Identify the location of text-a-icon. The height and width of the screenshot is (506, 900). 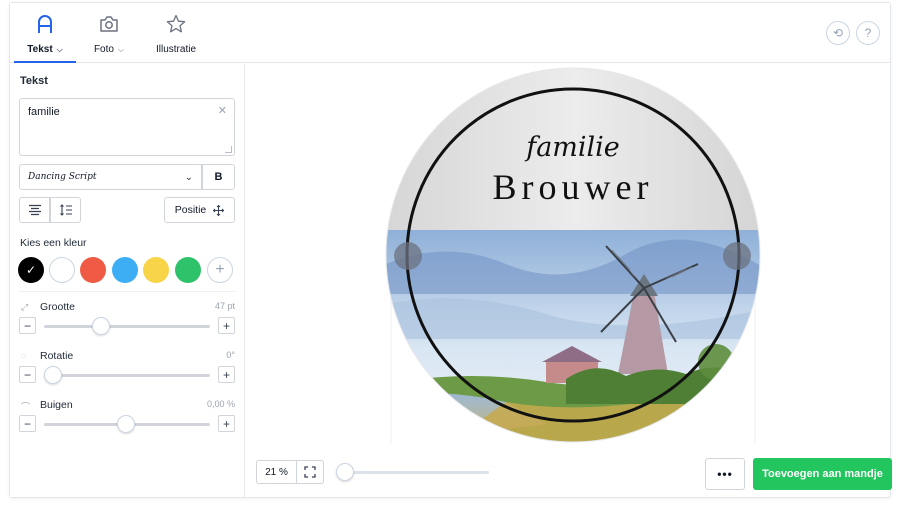
(45, 24).